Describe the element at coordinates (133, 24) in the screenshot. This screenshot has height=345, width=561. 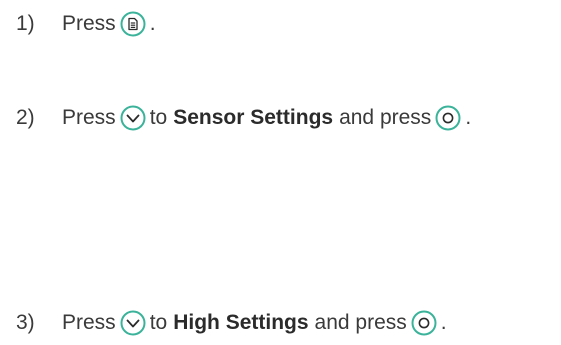
I see `menu-button-icon` at that location.